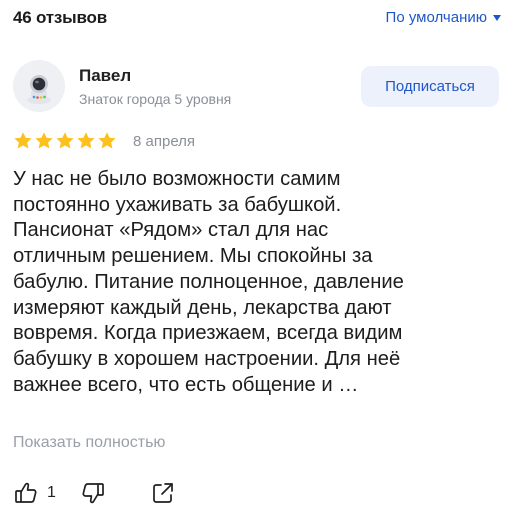 The width and height of the screenshot is (511, 515). I want to click on thumbs-up-icon, so click(26, 492).